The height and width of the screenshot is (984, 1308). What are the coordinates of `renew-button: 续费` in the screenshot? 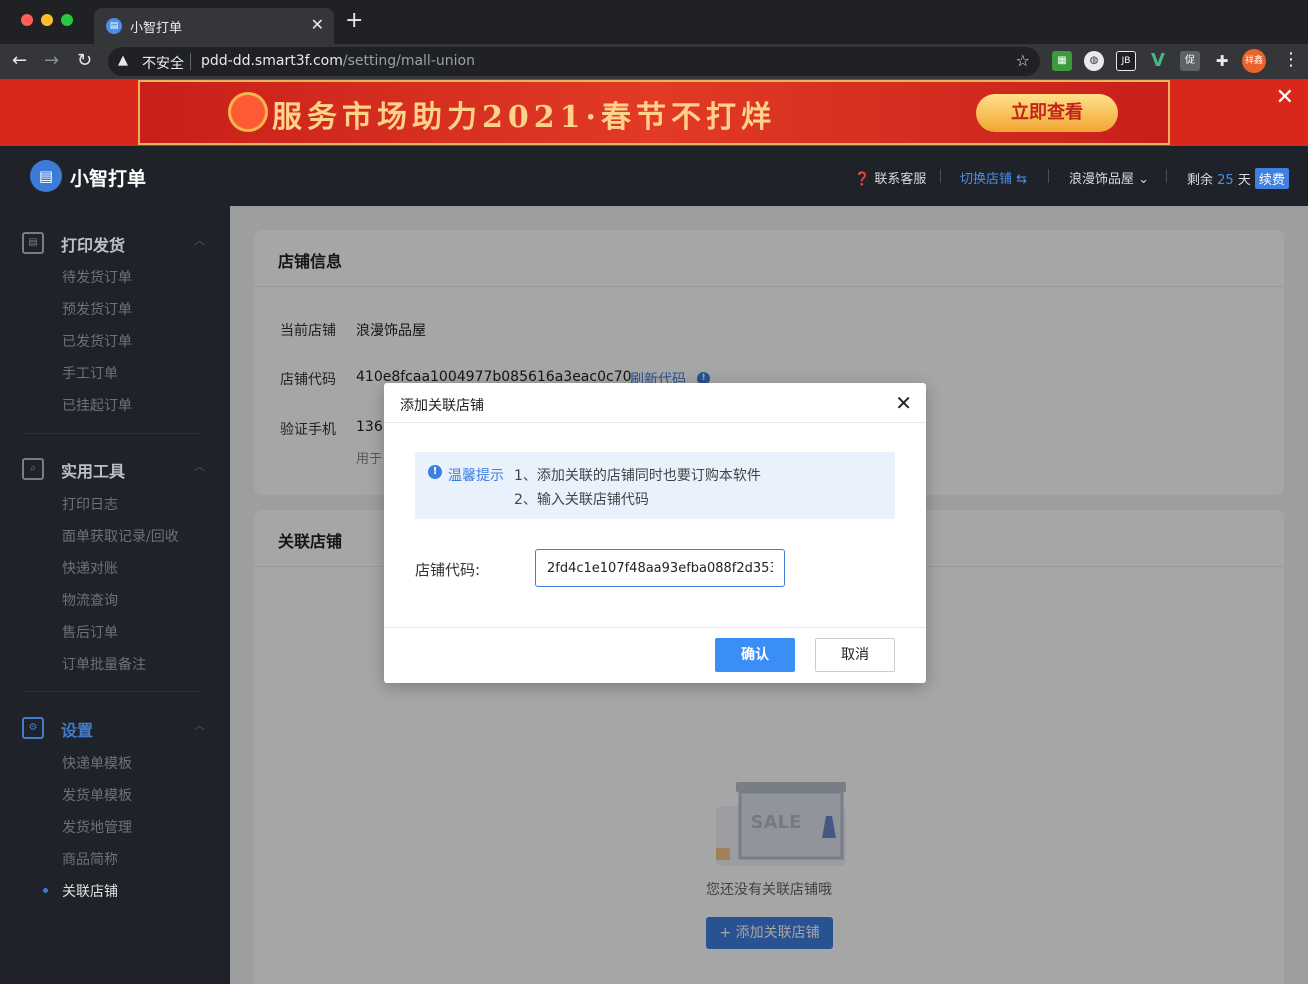 It's located at (1271, 178).